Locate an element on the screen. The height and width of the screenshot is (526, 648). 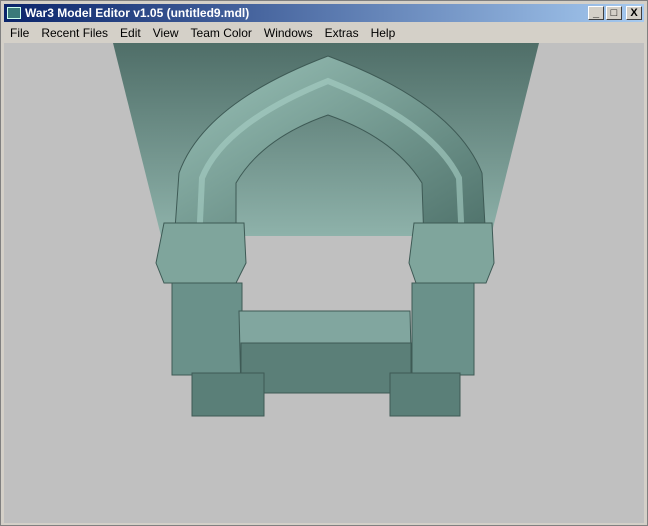
menu-view: View is located at coordinates (166, 33).